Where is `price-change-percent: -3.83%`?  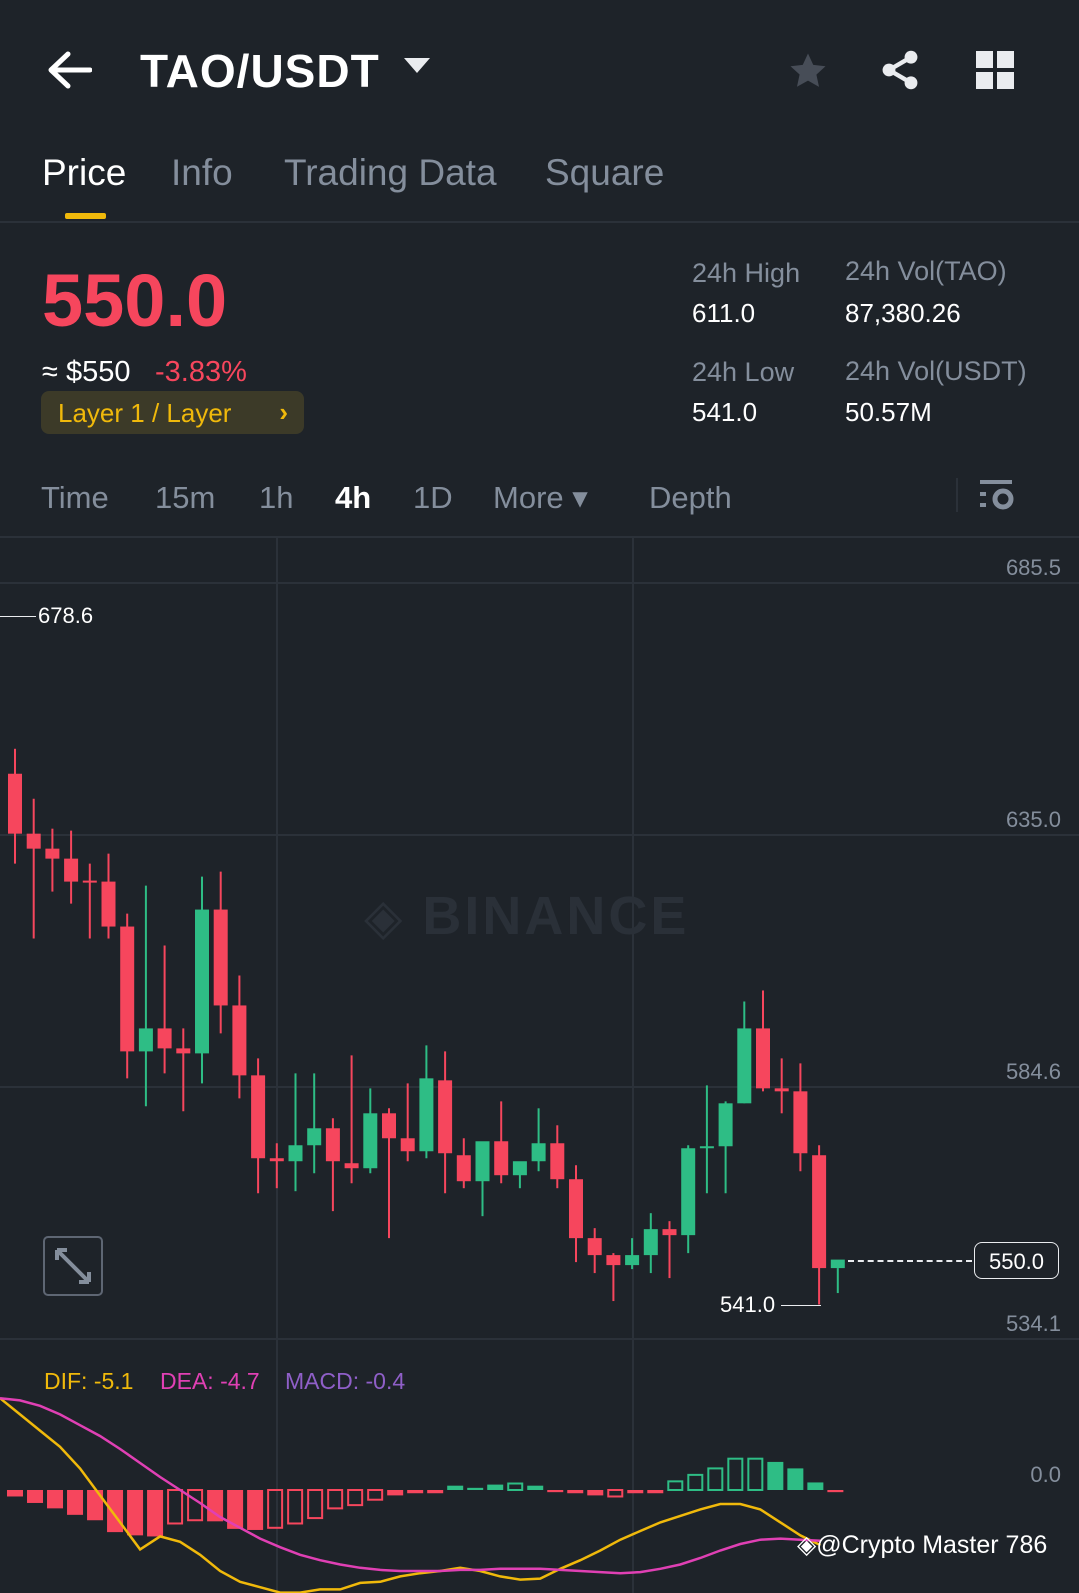
price-change-percent: -3.83% is located at coordinates (201, 372).